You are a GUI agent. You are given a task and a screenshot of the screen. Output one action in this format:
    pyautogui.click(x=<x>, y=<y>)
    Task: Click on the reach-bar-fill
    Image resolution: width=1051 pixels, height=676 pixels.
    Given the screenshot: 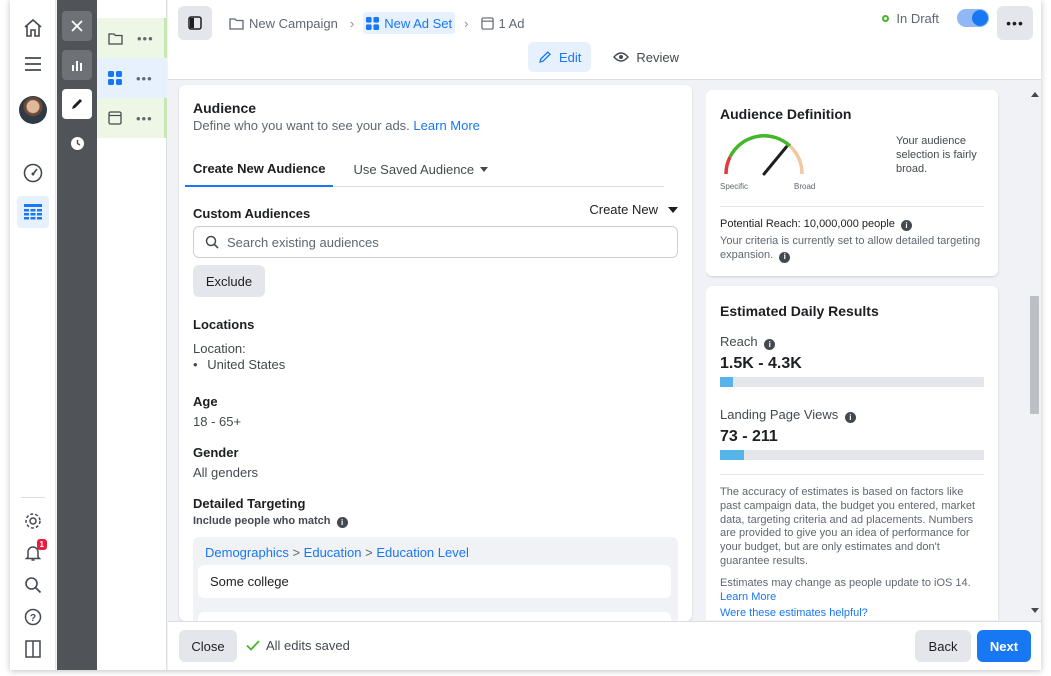 What is the action you would take?
    pyautogui.click(x=727, y=382)
    